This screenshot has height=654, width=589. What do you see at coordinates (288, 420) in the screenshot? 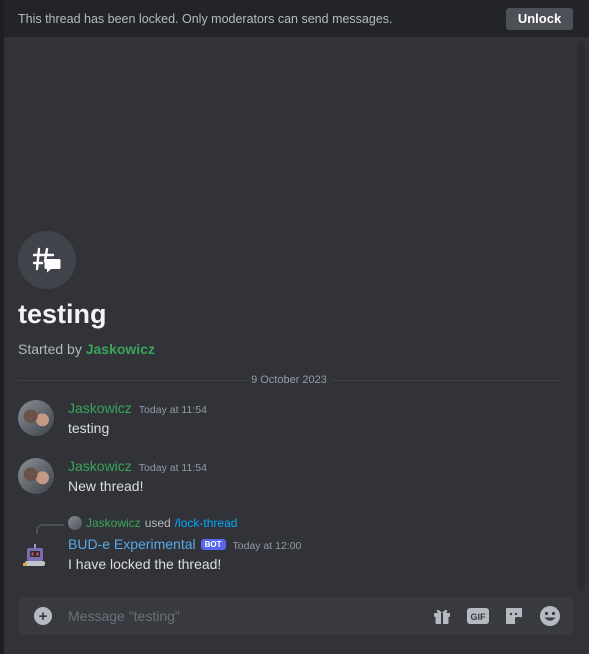
I see `message: Jaskowicz Today at 11:54 testing` at bounding box center [288, 420].